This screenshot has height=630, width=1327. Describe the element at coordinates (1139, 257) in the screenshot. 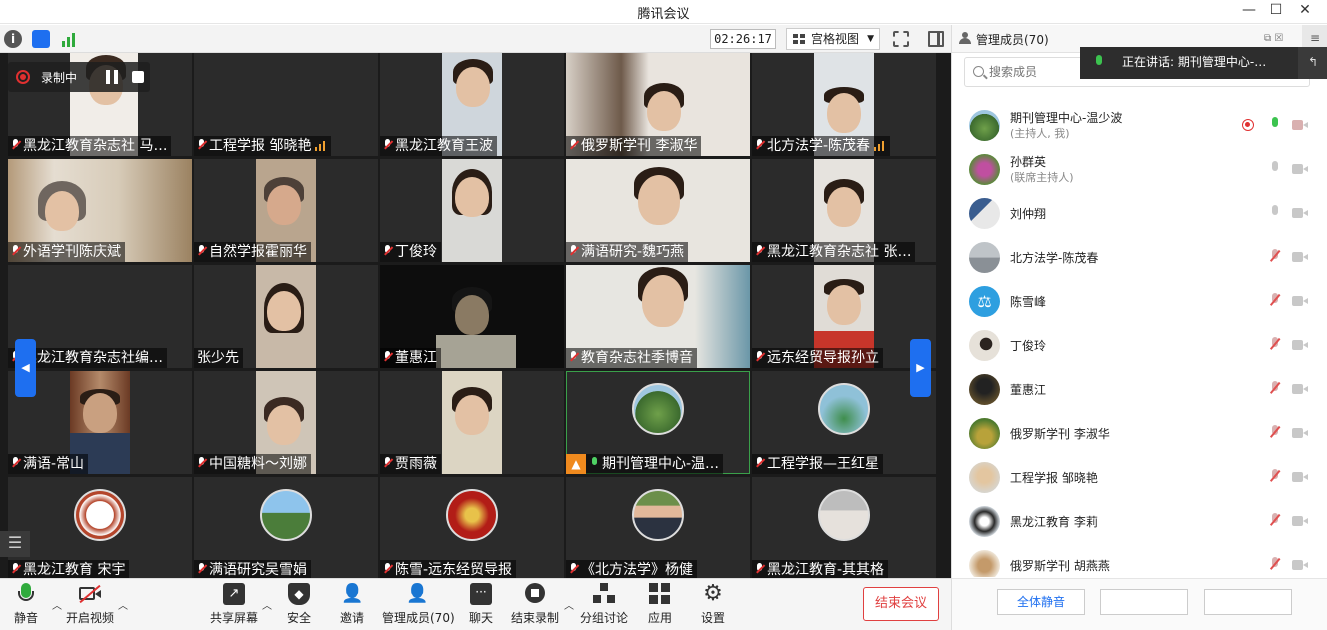

I see `member-row: 北方法学-陈茂春` at that location.